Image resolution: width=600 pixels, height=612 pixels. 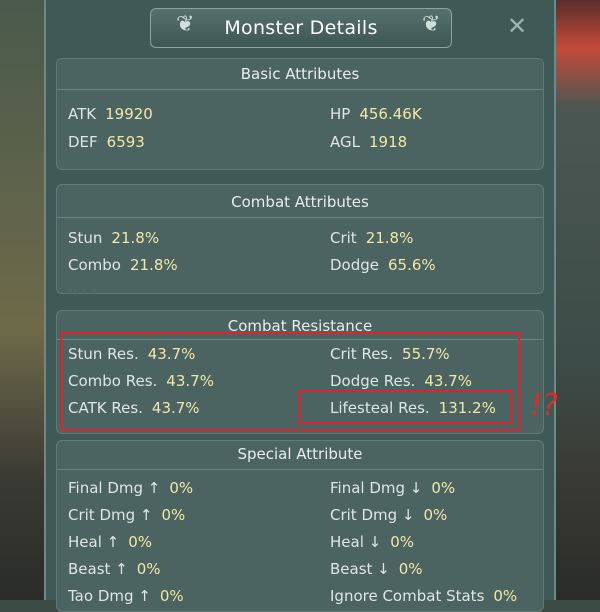 I want to click on stat-label: AGL, so click(x=345, y=142).